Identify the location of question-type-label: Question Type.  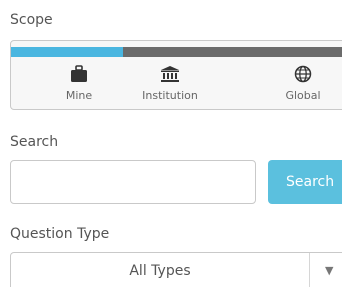
(60, 234).